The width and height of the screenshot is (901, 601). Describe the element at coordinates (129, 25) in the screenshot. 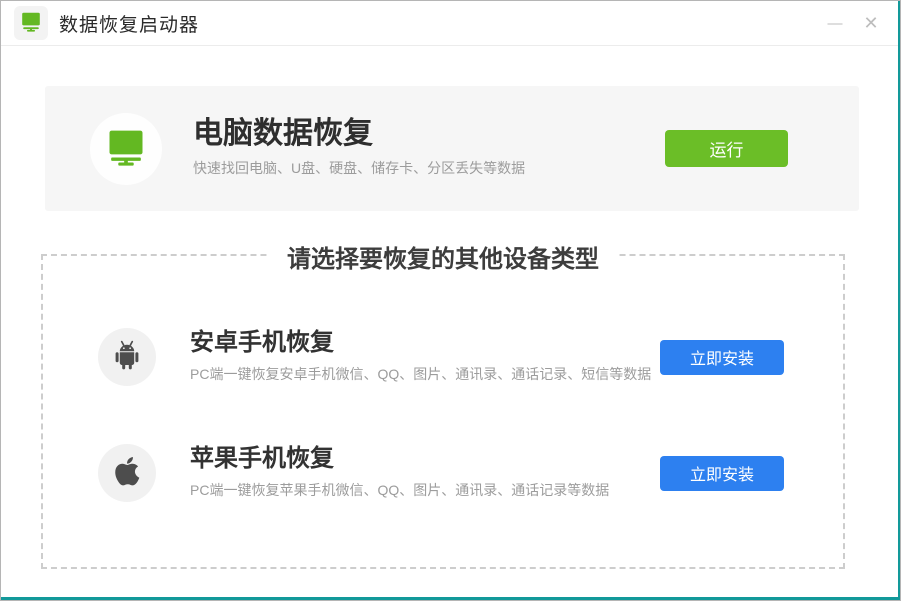

I see `window-title: 数据恢复启动器` at that location.